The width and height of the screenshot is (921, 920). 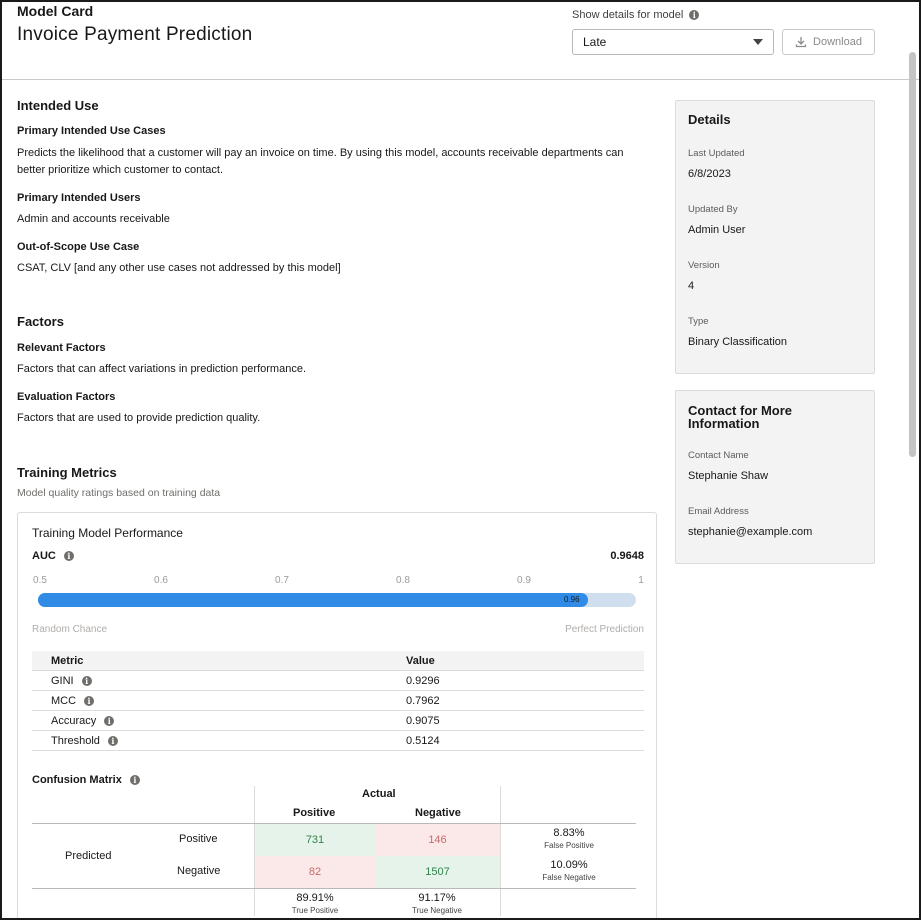 I want to click on details-heading: Details, so click(x=709, y=119).